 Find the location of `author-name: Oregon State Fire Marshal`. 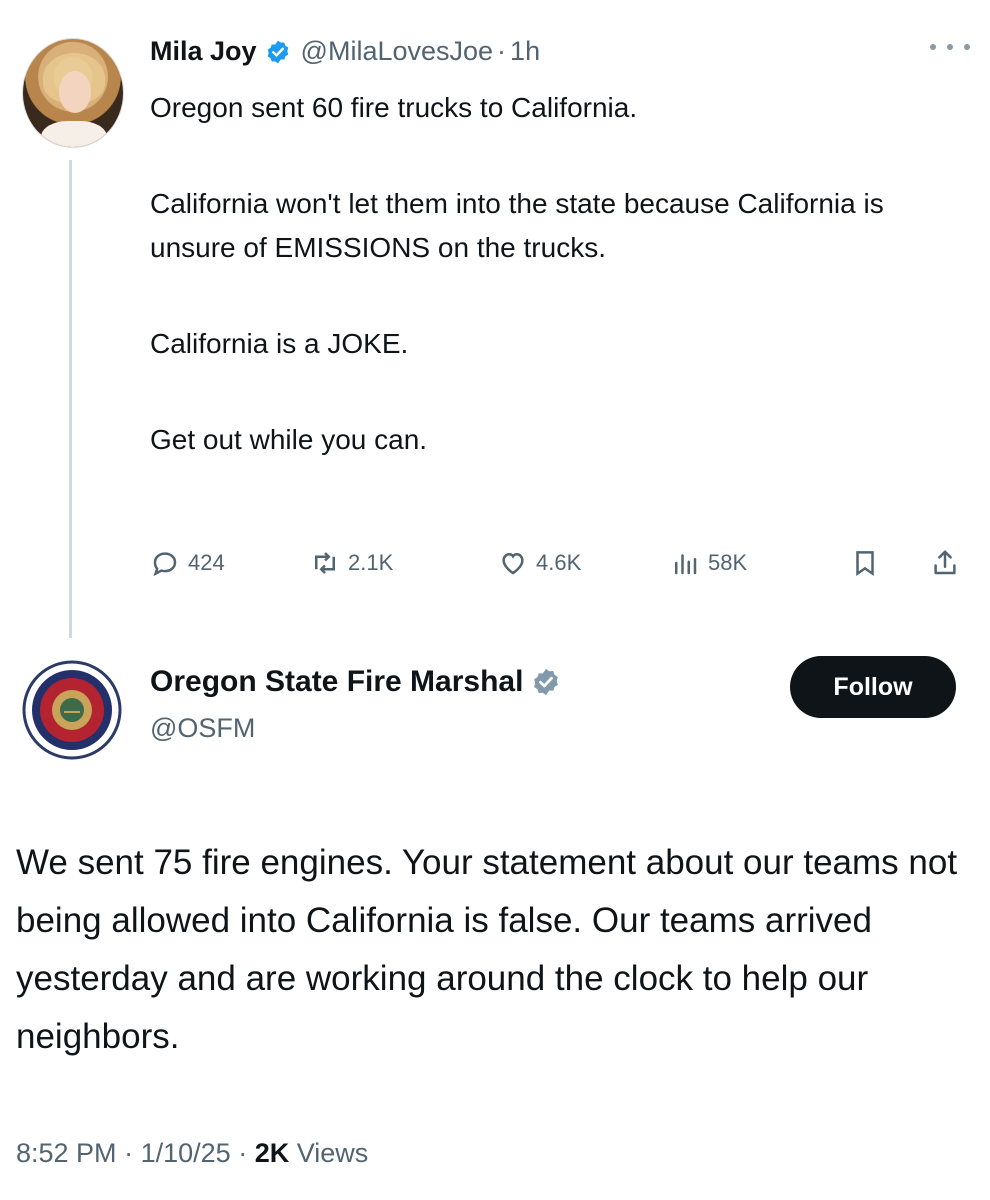

author-name: Oregon State Fire Marshal is located at coordinates (336, 682).